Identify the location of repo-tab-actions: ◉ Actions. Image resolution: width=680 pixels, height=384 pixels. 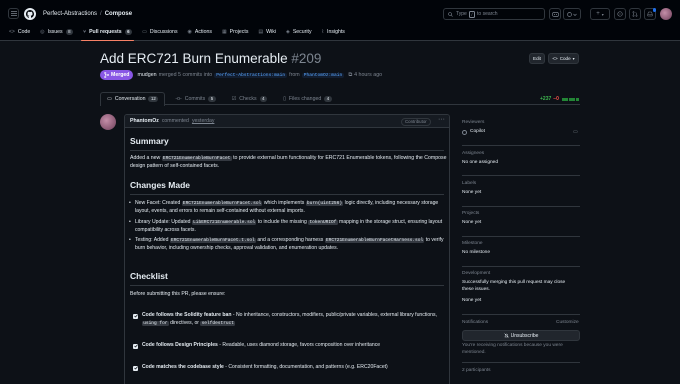
(200, 32).